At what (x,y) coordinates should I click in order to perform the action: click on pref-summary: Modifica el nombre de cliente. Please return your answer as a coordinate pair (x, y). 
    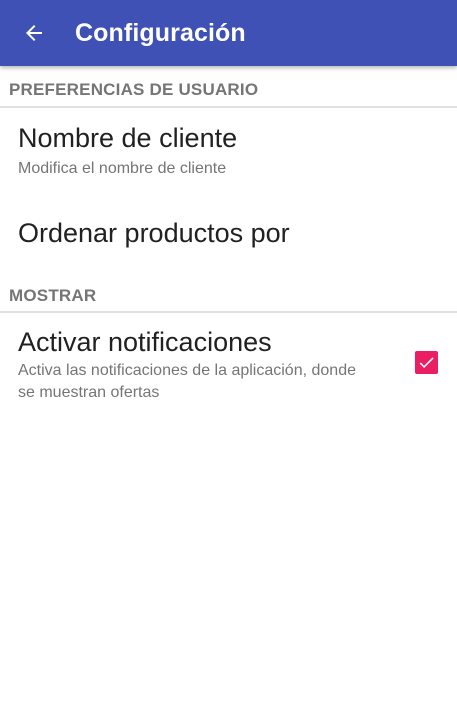
    Looking at the image, I should click on (122, 168).